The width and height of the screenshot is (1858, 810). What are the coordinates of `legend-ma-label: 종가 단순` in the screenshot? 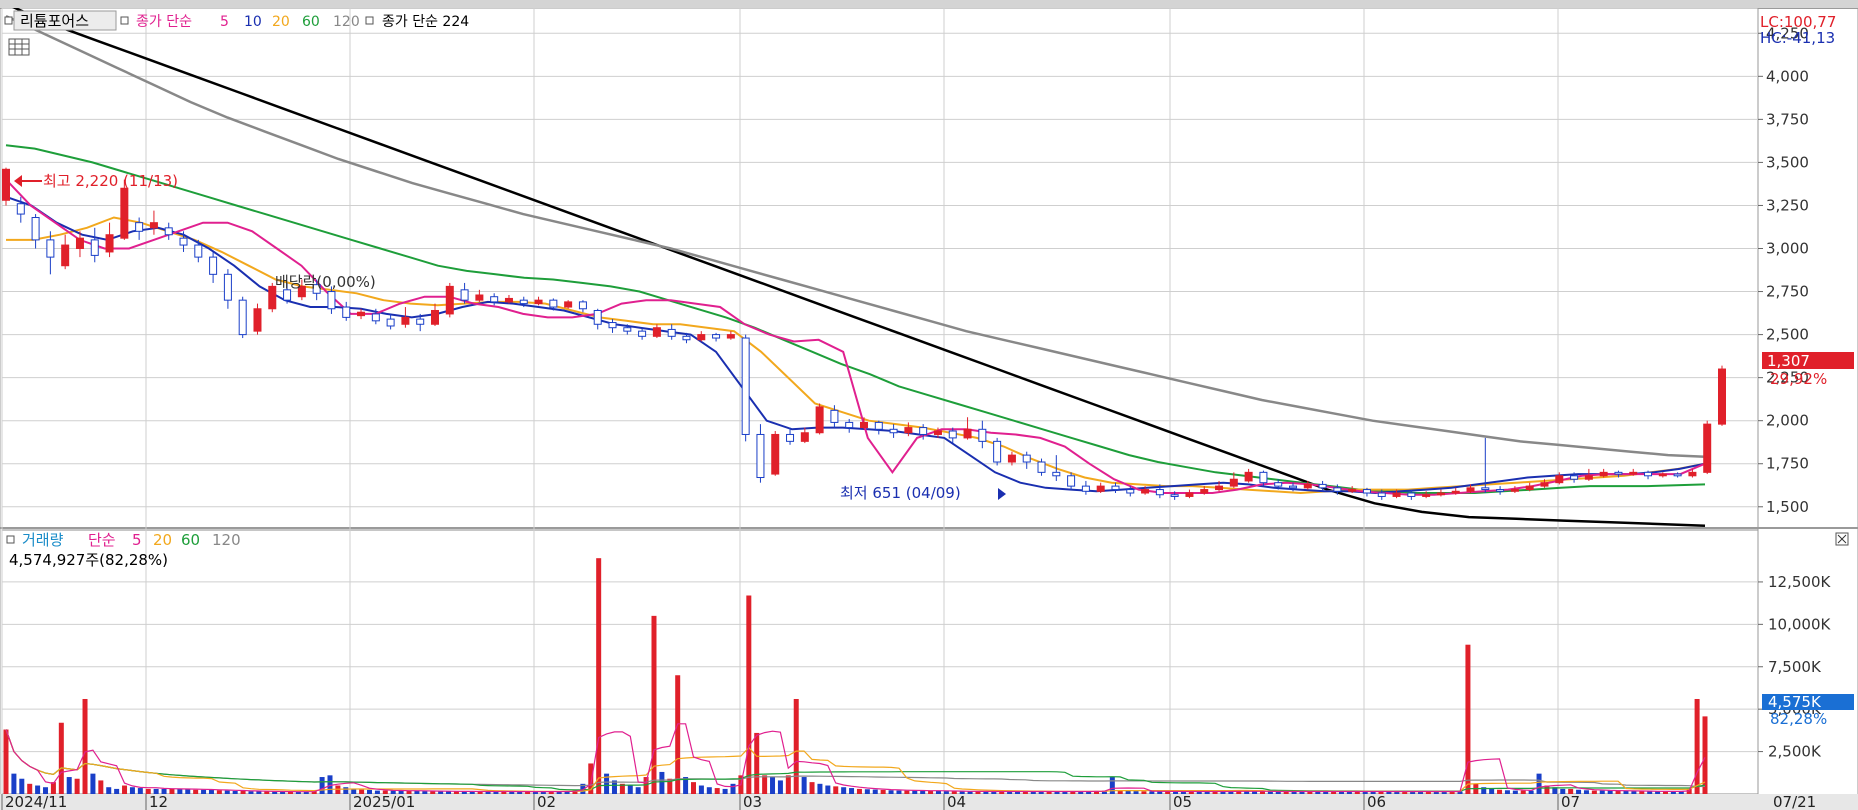 It's located at (164, 22).